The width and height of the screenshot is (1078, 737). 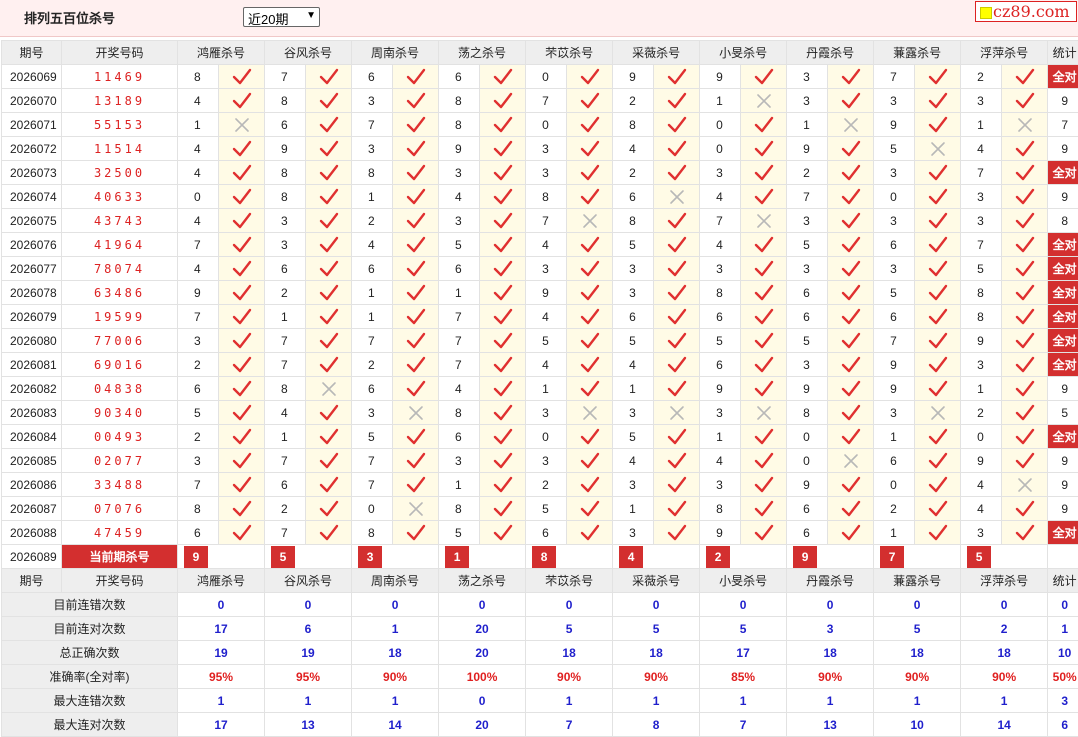 I want to click on table-row: 2026086 33488 7 6 7 1 2 3 3 9 0 4 9, so click(x=539, y=484).